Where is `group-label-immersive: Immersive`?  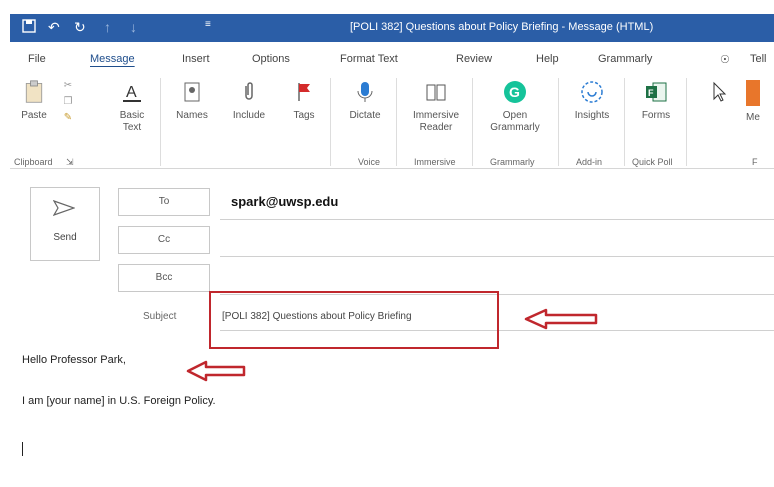
group-label-immersive: Immersive is located at coordinates (435, 162).